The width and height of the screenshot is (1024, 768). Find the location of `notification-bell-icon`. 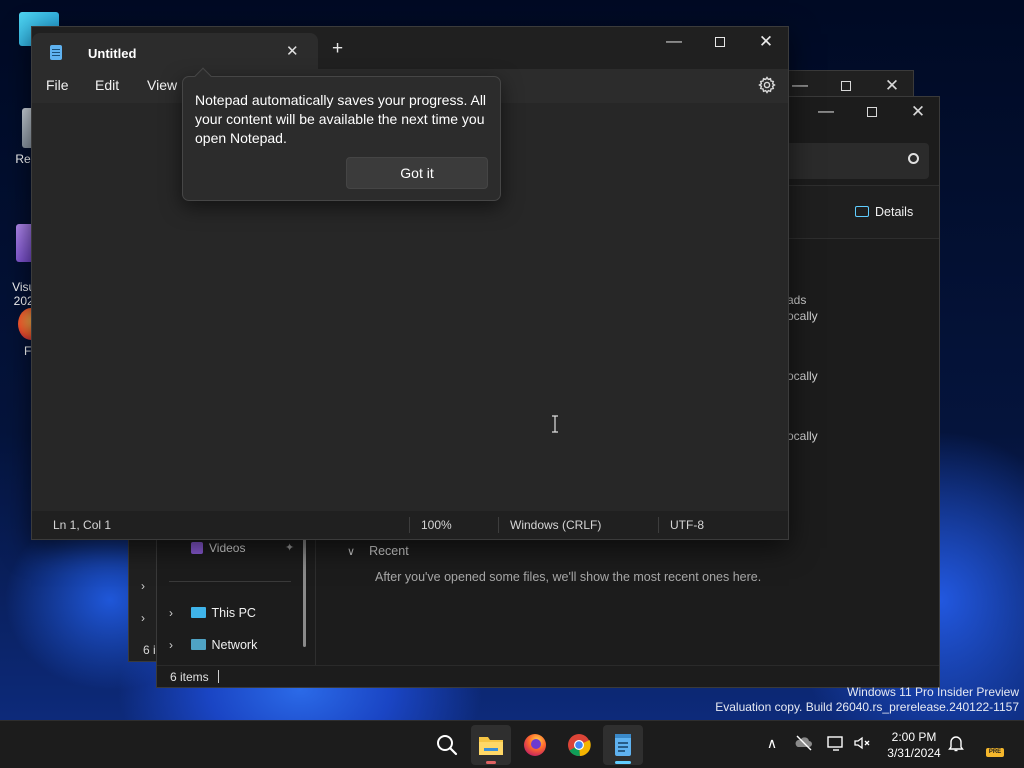

notification-bell-icon is located at coordinates (956, 743).